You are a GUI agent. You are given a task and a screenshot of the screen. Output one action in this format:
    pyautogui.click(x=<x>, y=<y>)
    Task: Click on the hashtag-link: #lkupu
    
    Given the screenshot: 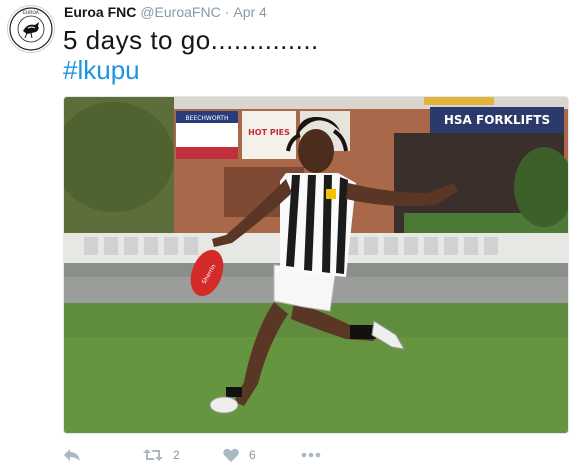 What is the action you would take?
    pyautogui.click(x=313, y=70)
    